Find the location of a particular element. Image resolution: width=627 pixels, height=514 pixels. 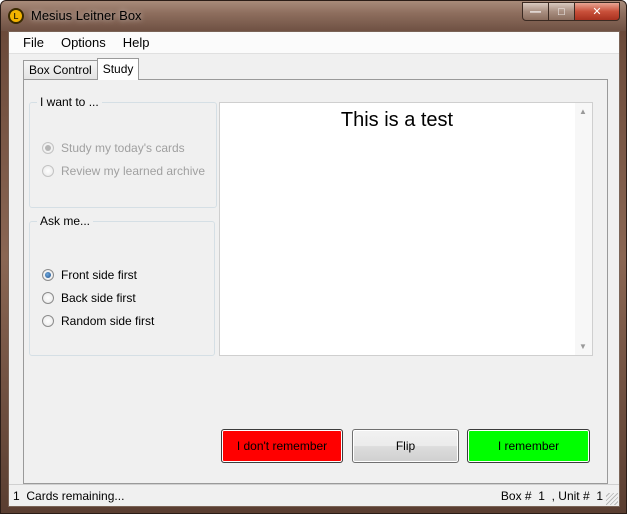

radio-study-today-label: Study my today's cards is located at coordinates (123, 148).